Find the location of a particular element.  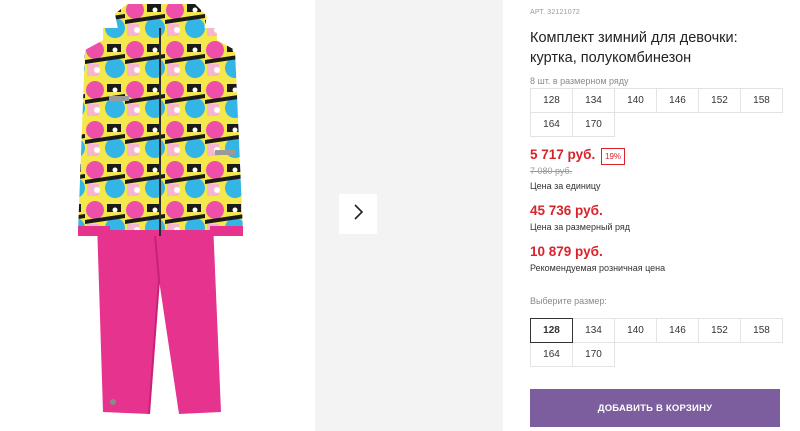

old-price: 7 080 руб. is located at coordinates (551, 171).